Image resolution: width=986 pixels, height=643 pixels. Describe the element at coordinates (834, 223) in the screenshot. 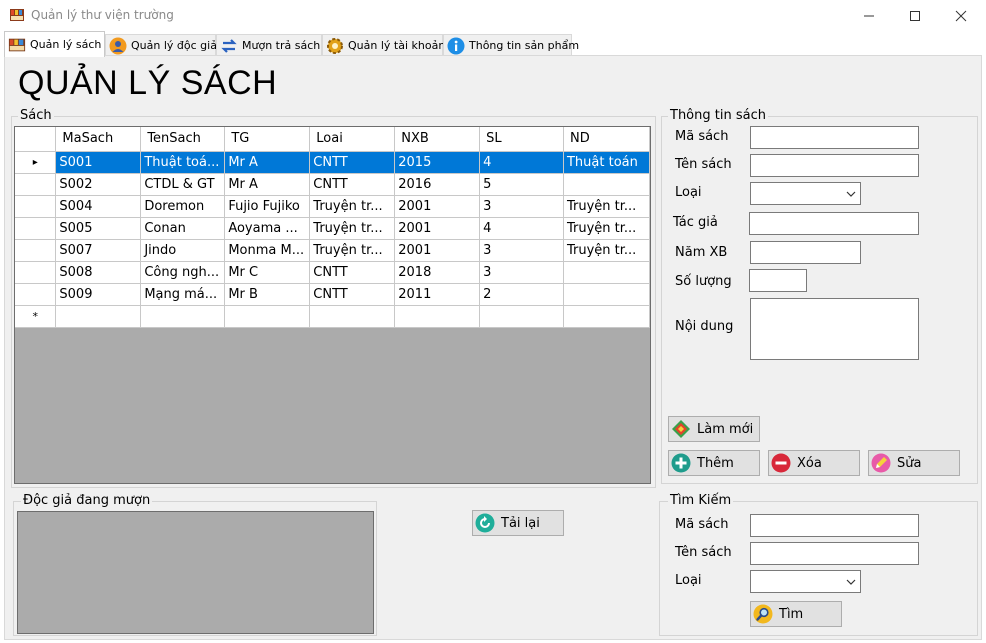

I see `tac-gia-input` at that location.